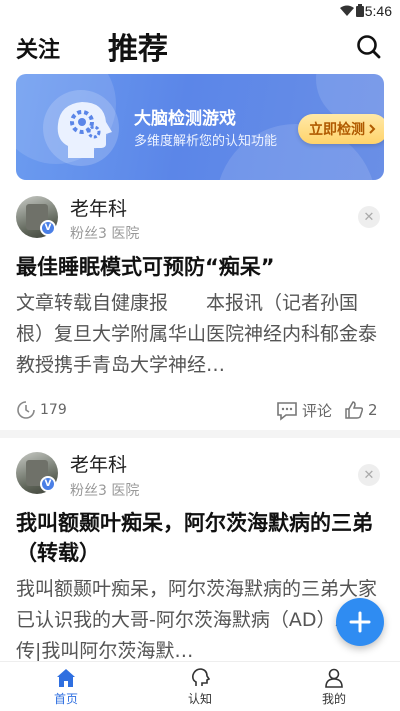  I want to click on nav-profile-label: 我的, so click(333, 699).